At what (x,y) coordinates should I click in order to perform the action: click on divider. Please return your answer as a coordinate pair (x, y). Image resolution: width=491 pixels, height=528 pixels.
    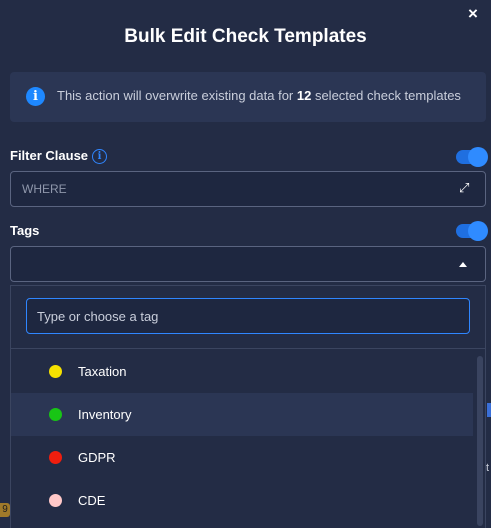
    Looking at the image, I should click on (248, 348).